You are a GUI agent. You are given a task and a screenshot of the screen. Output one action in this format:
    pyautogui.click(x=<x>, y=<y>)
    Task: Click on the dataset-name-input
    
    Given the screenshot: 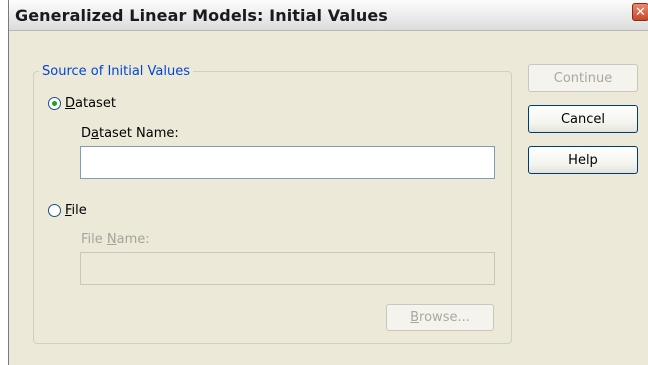 What is the action you would take?
    pyautogui.click(x=287, y=162)
    